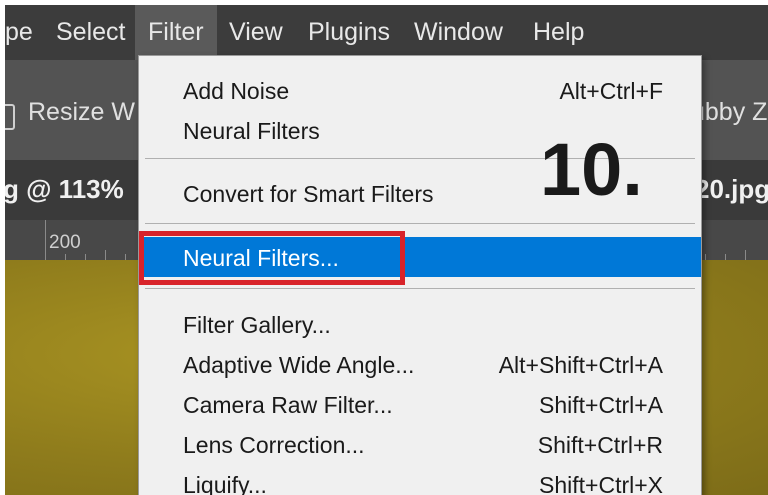 The width and height of the screenshot is (768, 495). What do you see at coordinates (420, 364) in the screenshot?
I see `menu-item-adaptive-wide-angle: Adaptive Wide Angle... Alt+Shift+Ctrl+A` at bounding box center [420, 364].